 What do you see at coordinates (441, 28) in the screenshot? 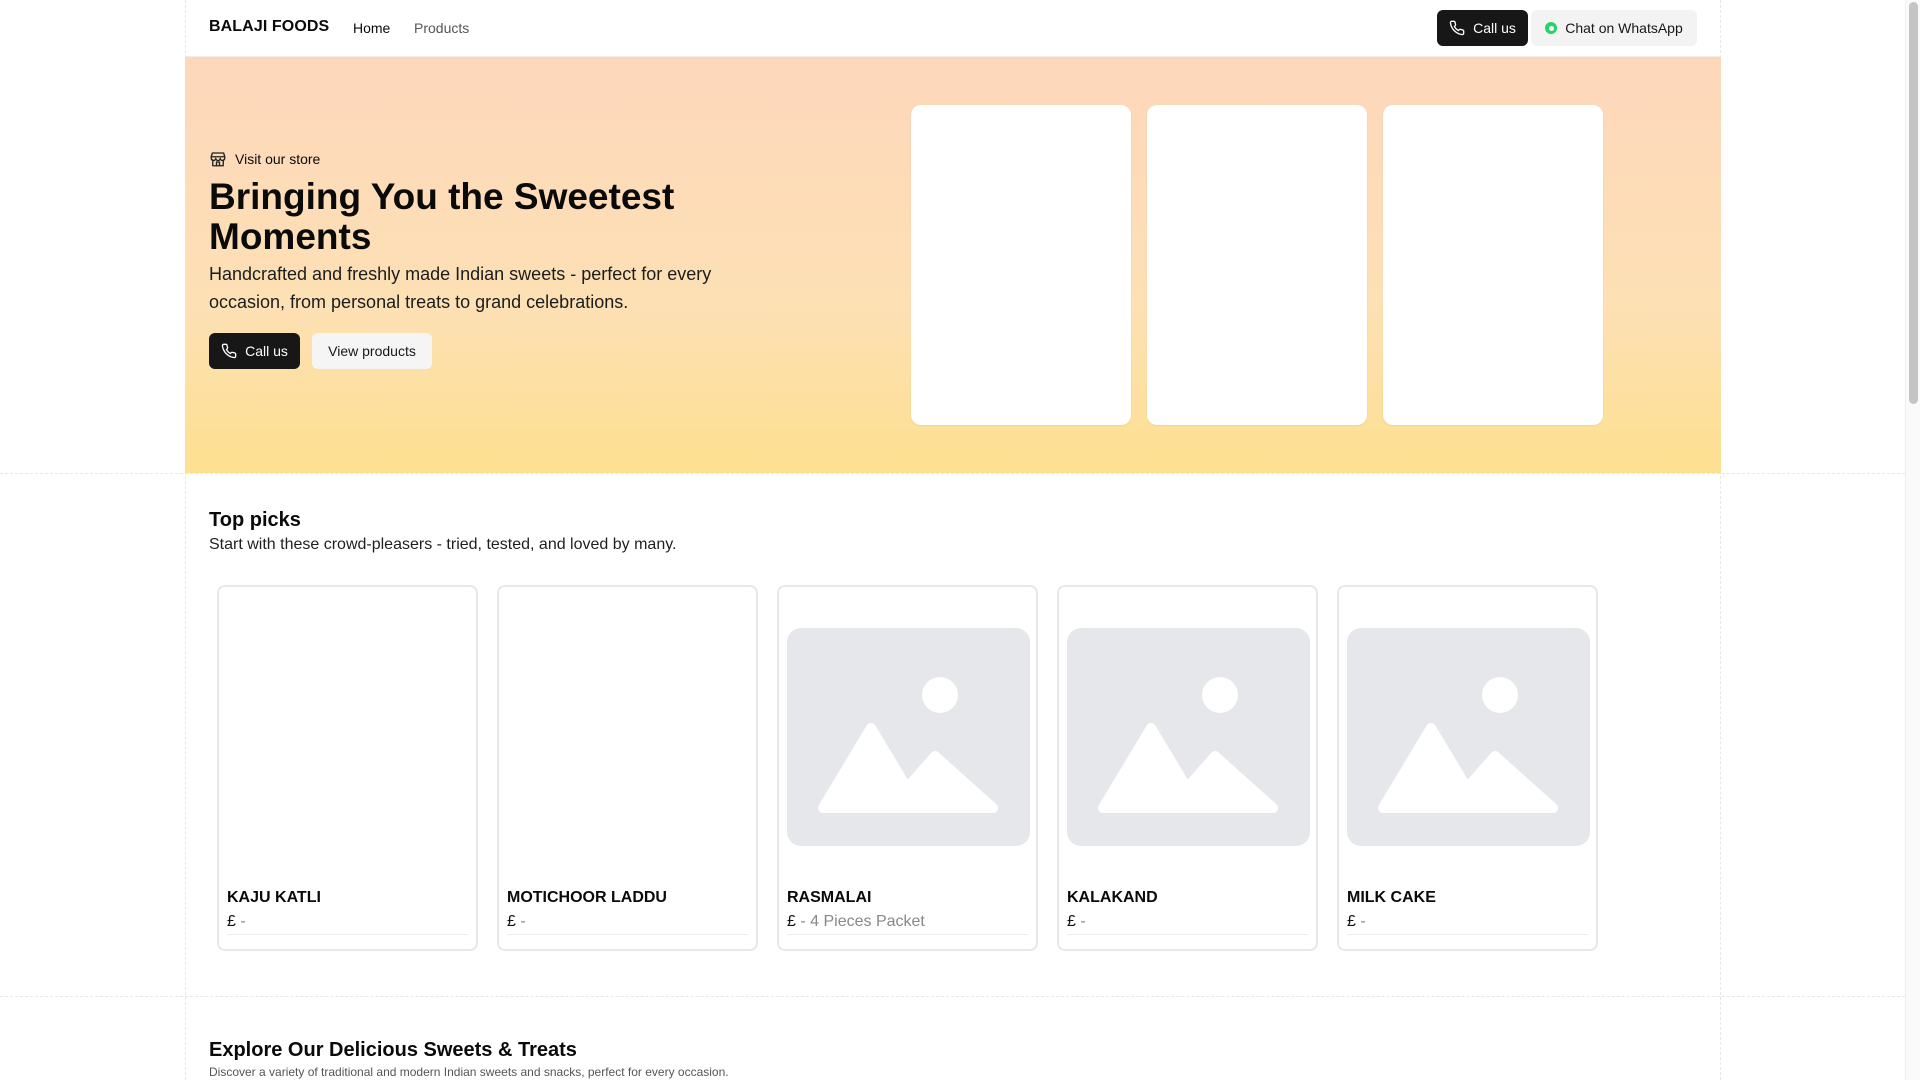
I see `nav-products: Products` at bounding box center [441, 28].